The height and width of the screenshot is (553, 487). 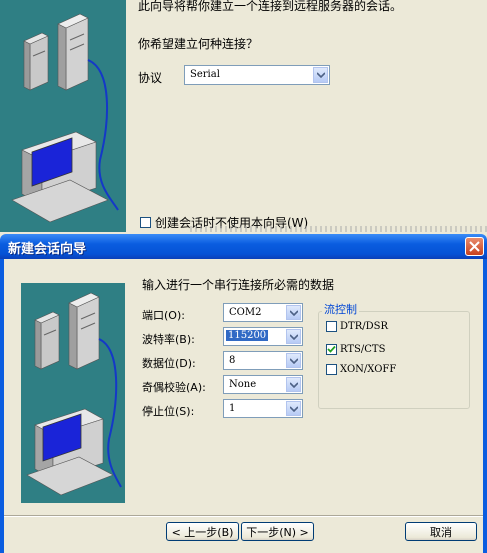 I want to click on dtr-dsr-checkbox, so click(x=331, y=326).